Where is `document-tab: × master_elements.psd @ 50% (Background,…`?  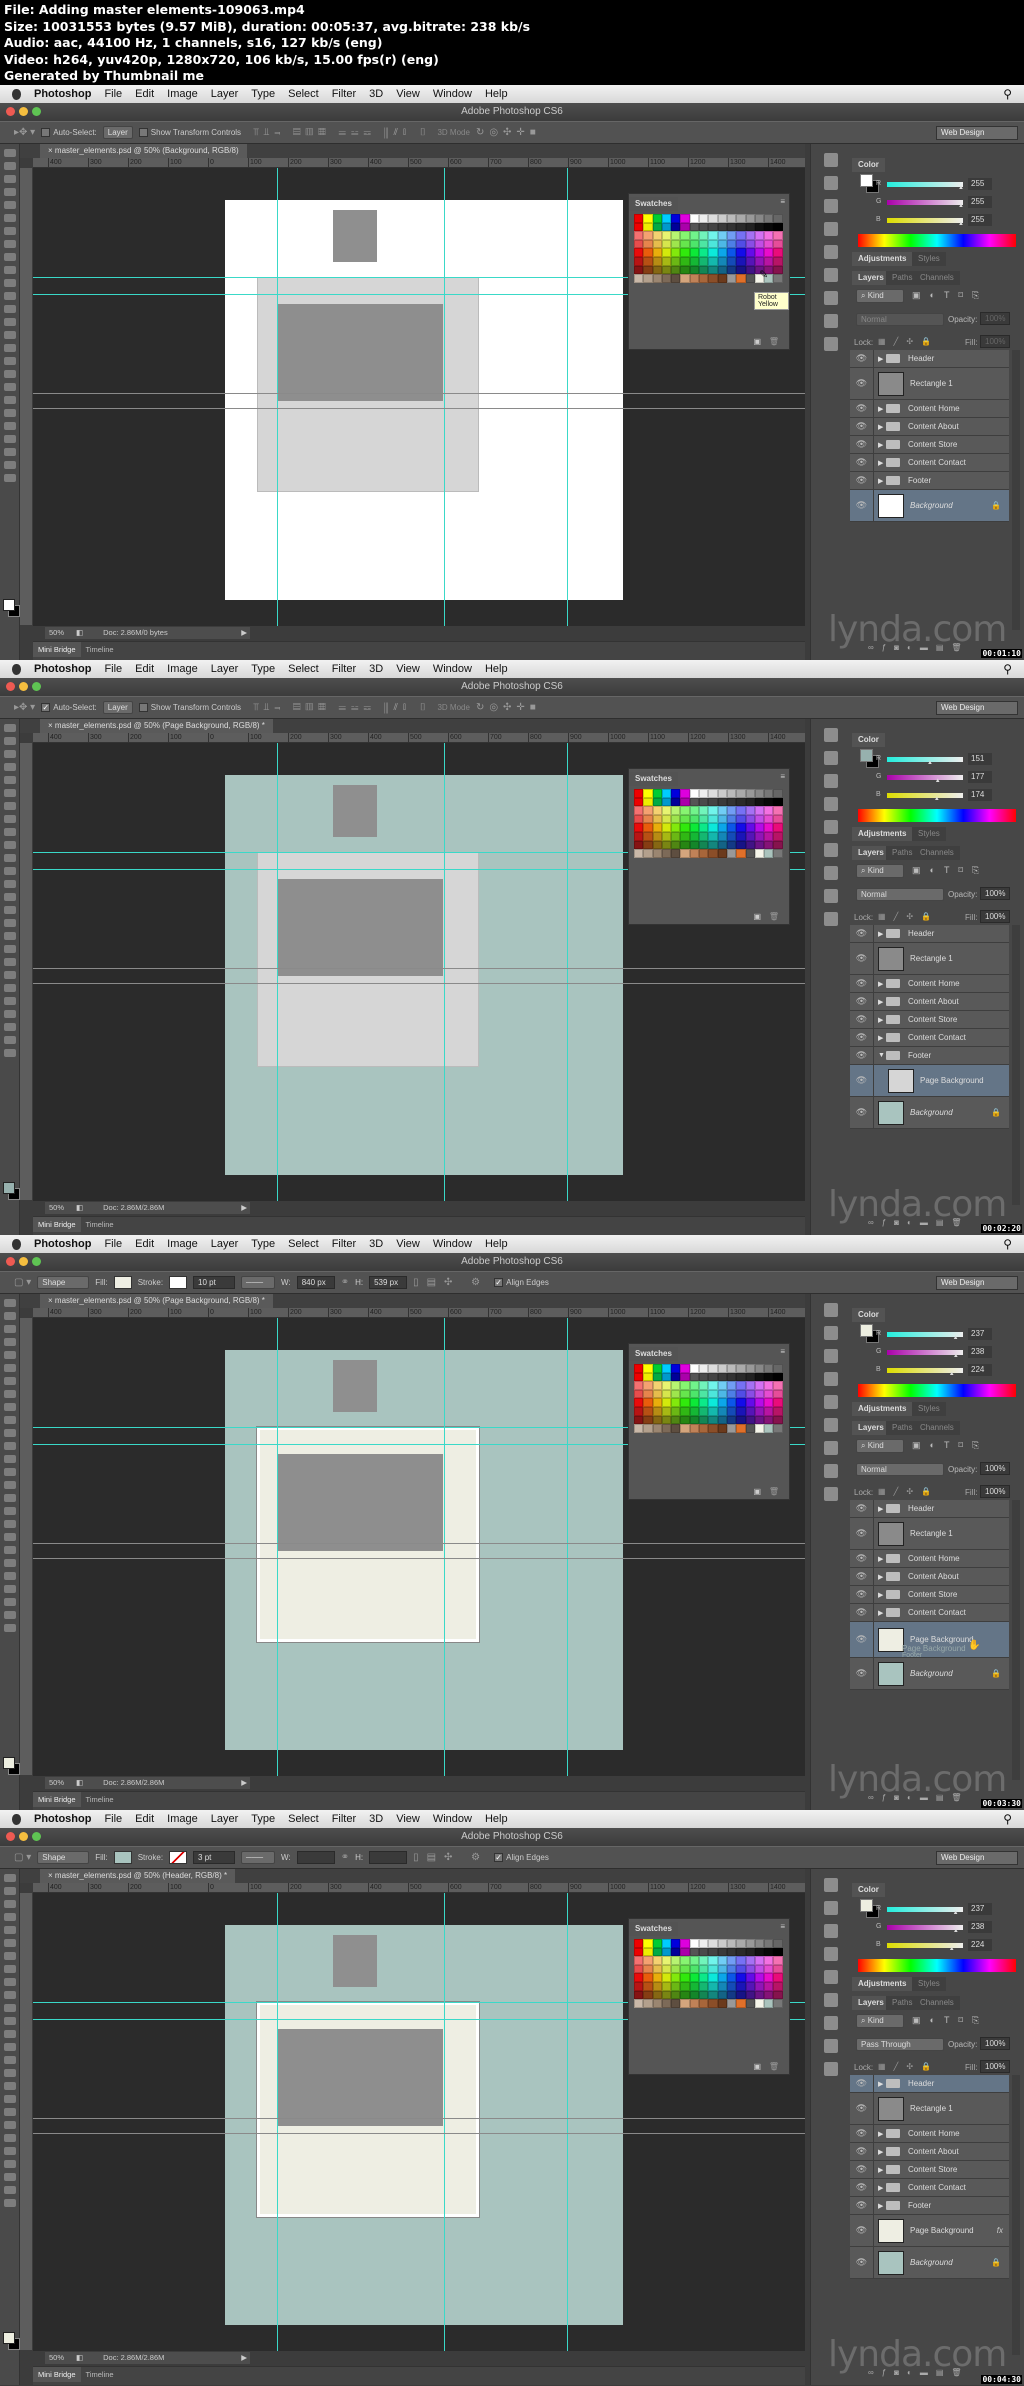 document-tab: × master_elements.psd @ 50% (Background,… is located at coordinates (143, 151).